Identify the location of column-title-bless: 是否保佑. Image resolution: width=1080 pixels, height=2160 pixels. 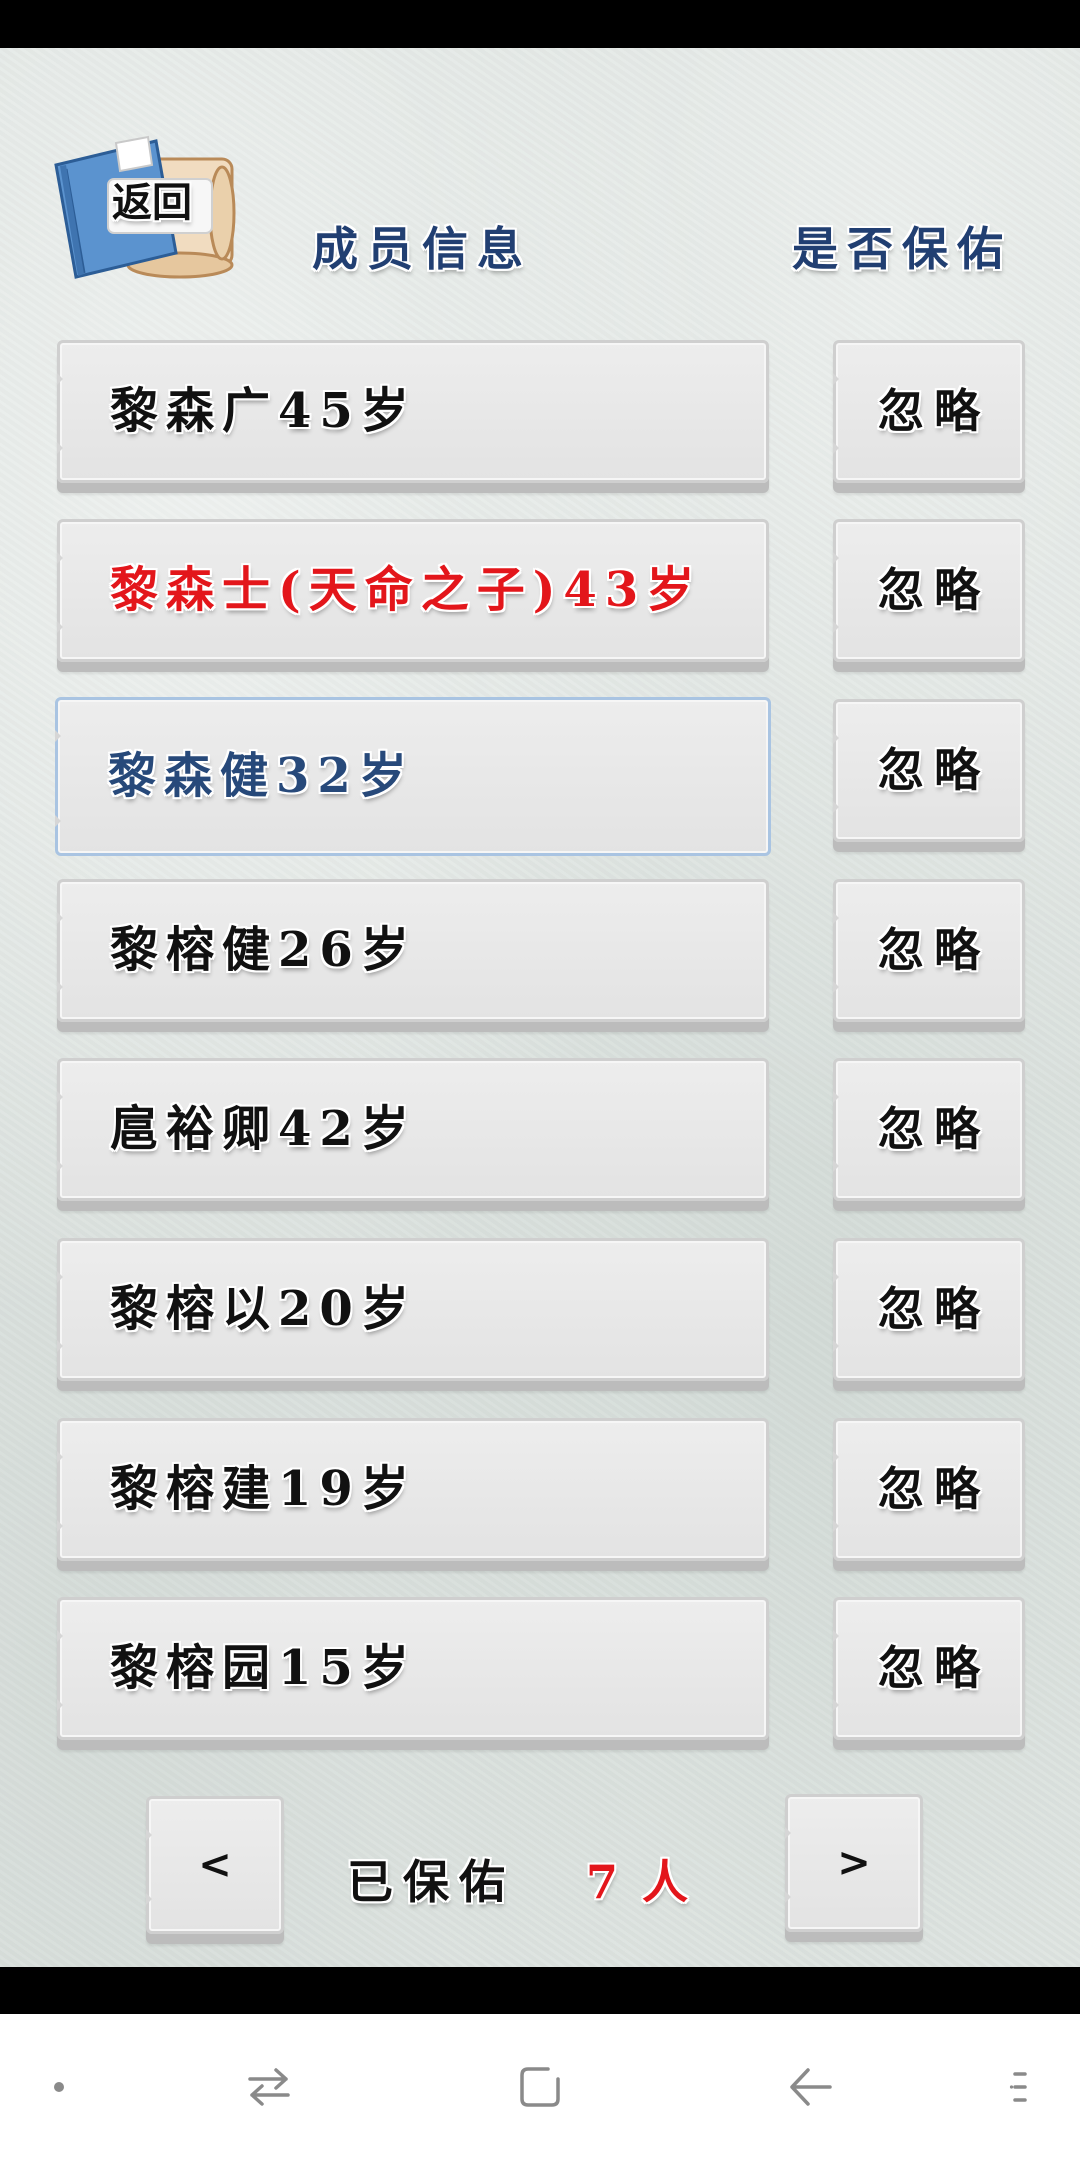
(902, 249).